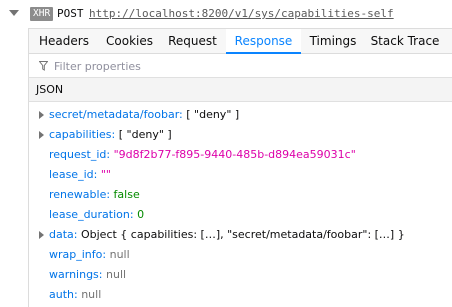 This screenshot has width=452, height=307. What do you see at coordinates (14, 13) in the screenshot?
I see `collapse-arrow-icon` at bounding box center [14, 13].